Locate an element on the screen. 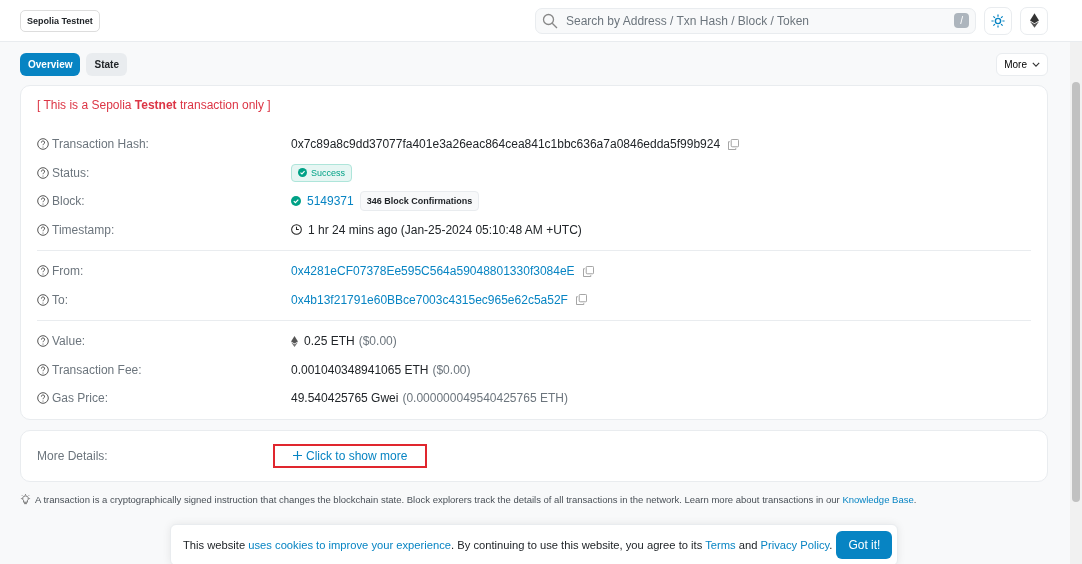  field-label: Gas Price: is located at coordinates (80, 398).